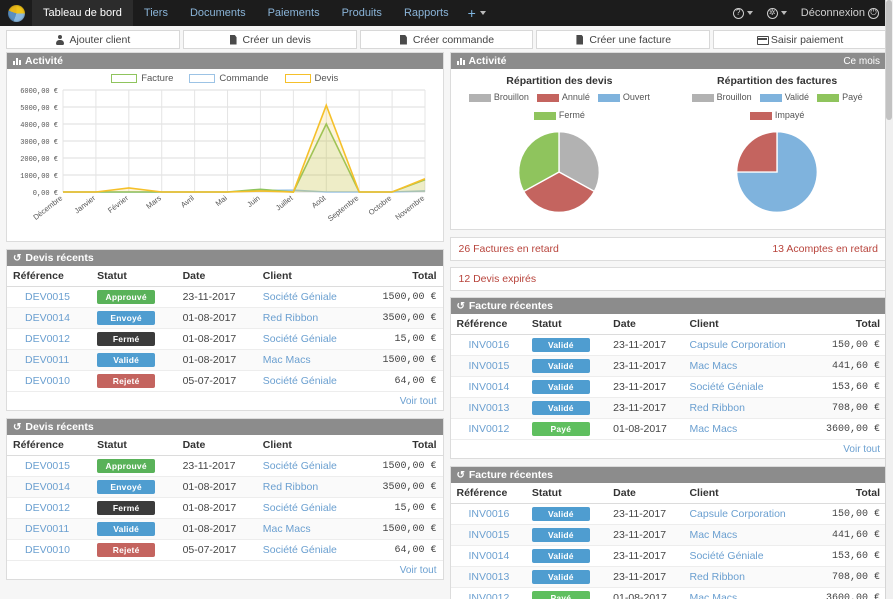 The height and width of the screenshot is (599, 893). Describe the element at coordinates (16, 13) in the screenshot. I see `app-logo` at that location.